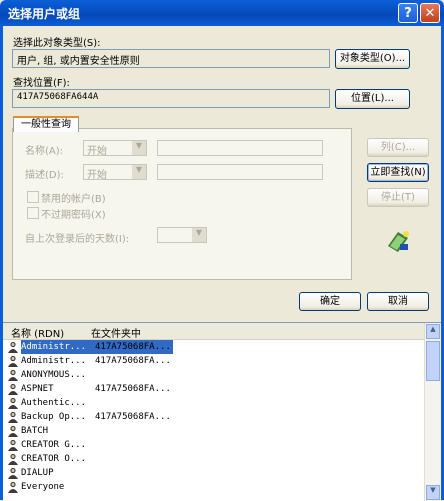 The image size is (444, 501). What do you see at coordinates (35, 431) in the screenshot?
I see `row-name: BATCH` at bounding box center [35, 431].